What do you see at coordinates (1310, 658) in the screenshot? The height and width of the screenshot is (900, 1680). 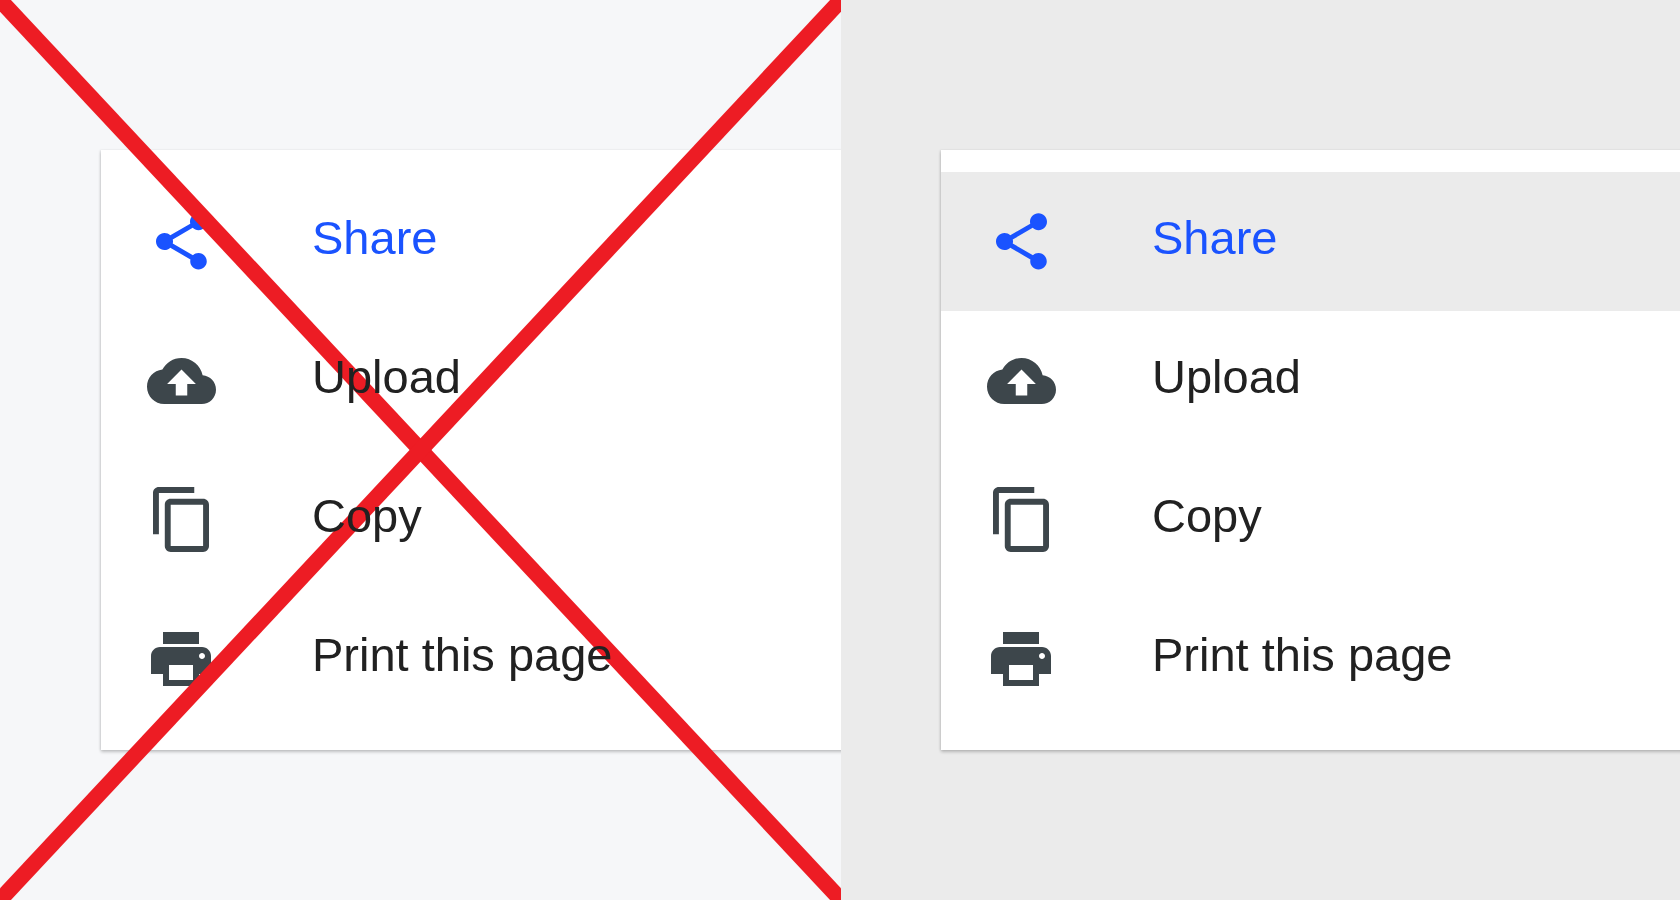 I see `menu-item: Print this page` at bounding box center [1310, 658].